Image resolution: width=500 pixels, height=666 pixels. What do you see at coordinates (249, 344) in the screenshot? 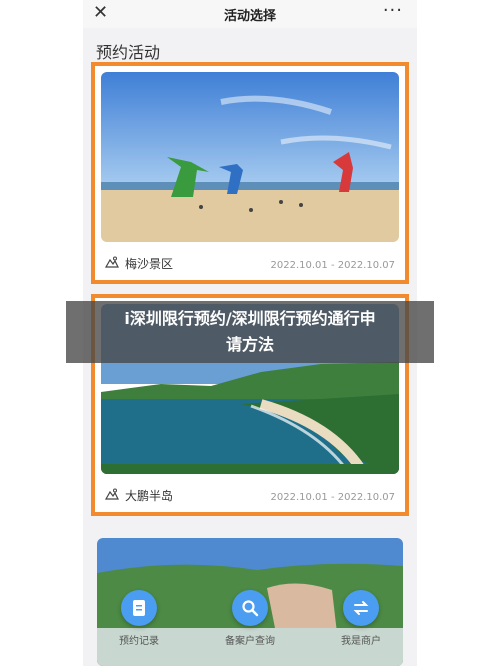
I see `overlay-line-2: 请方法` at bounding box center [249, 344].